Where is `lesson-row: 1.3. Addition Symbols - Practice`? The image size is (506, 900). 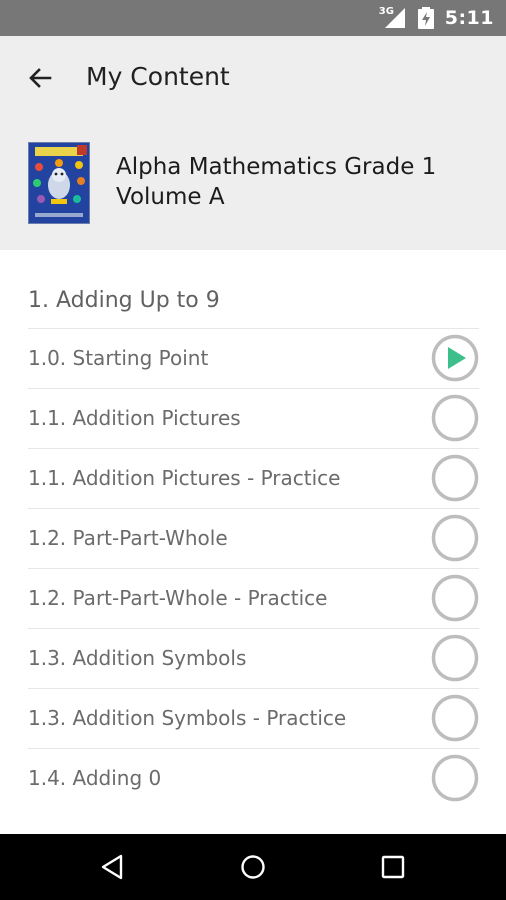 lesson-row: 1.3. Addition Symbols - Practice is located at coordinates (253, 718).